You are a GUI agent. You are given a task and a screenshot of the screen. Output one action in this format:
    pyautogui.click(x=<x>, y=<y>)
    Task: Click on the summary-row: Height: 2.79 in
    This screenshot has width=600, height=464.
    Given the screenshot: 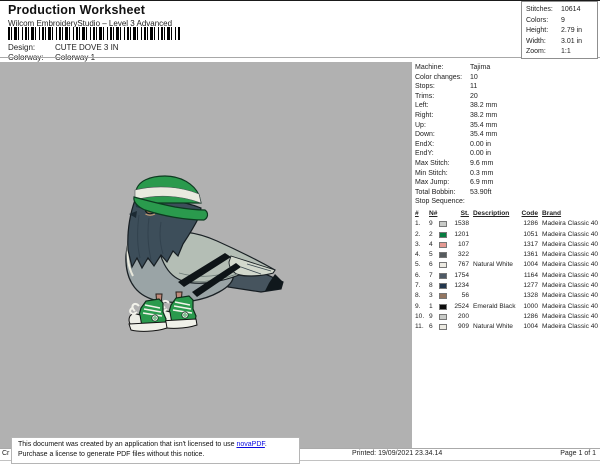 What is the action you would take?
    pyautogui.click(x=561, y=31)
    